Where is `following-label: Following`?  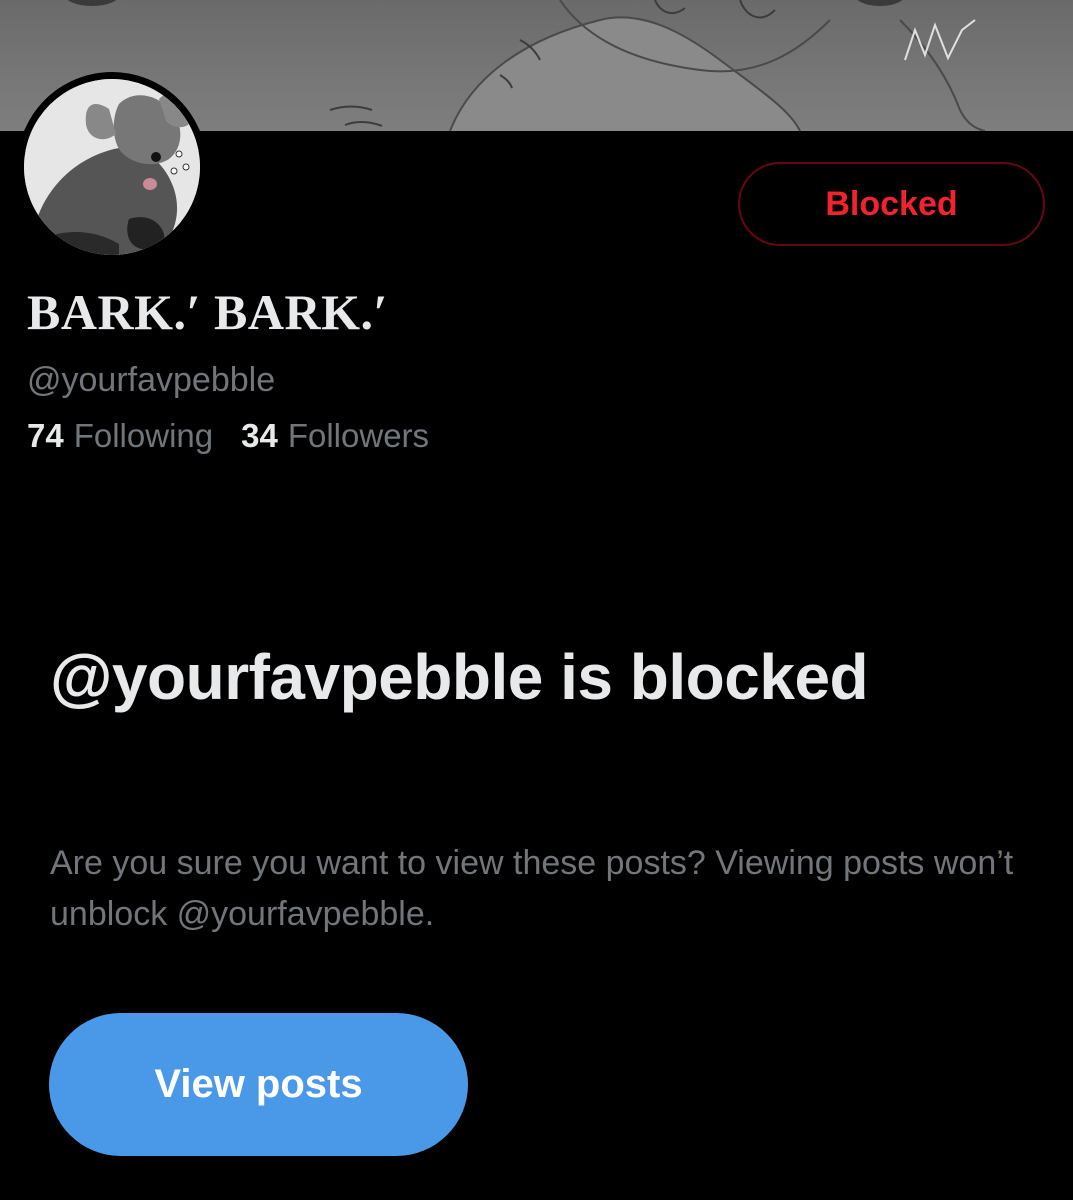
following-label: Following is located at coordinates (143, 435).